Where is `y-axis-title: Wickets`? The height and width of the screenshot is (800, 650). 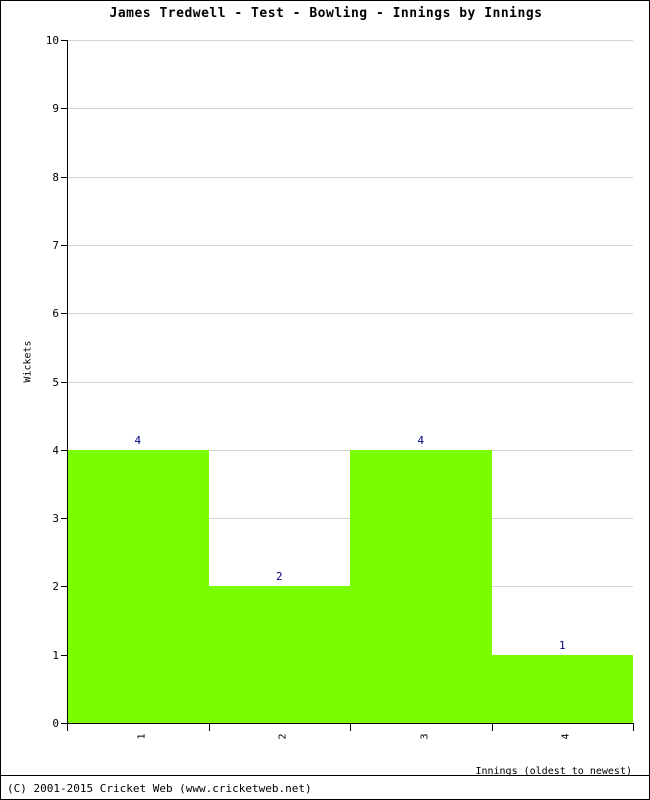
y-axis-title: Wickets is located at coordinates (28, 361).